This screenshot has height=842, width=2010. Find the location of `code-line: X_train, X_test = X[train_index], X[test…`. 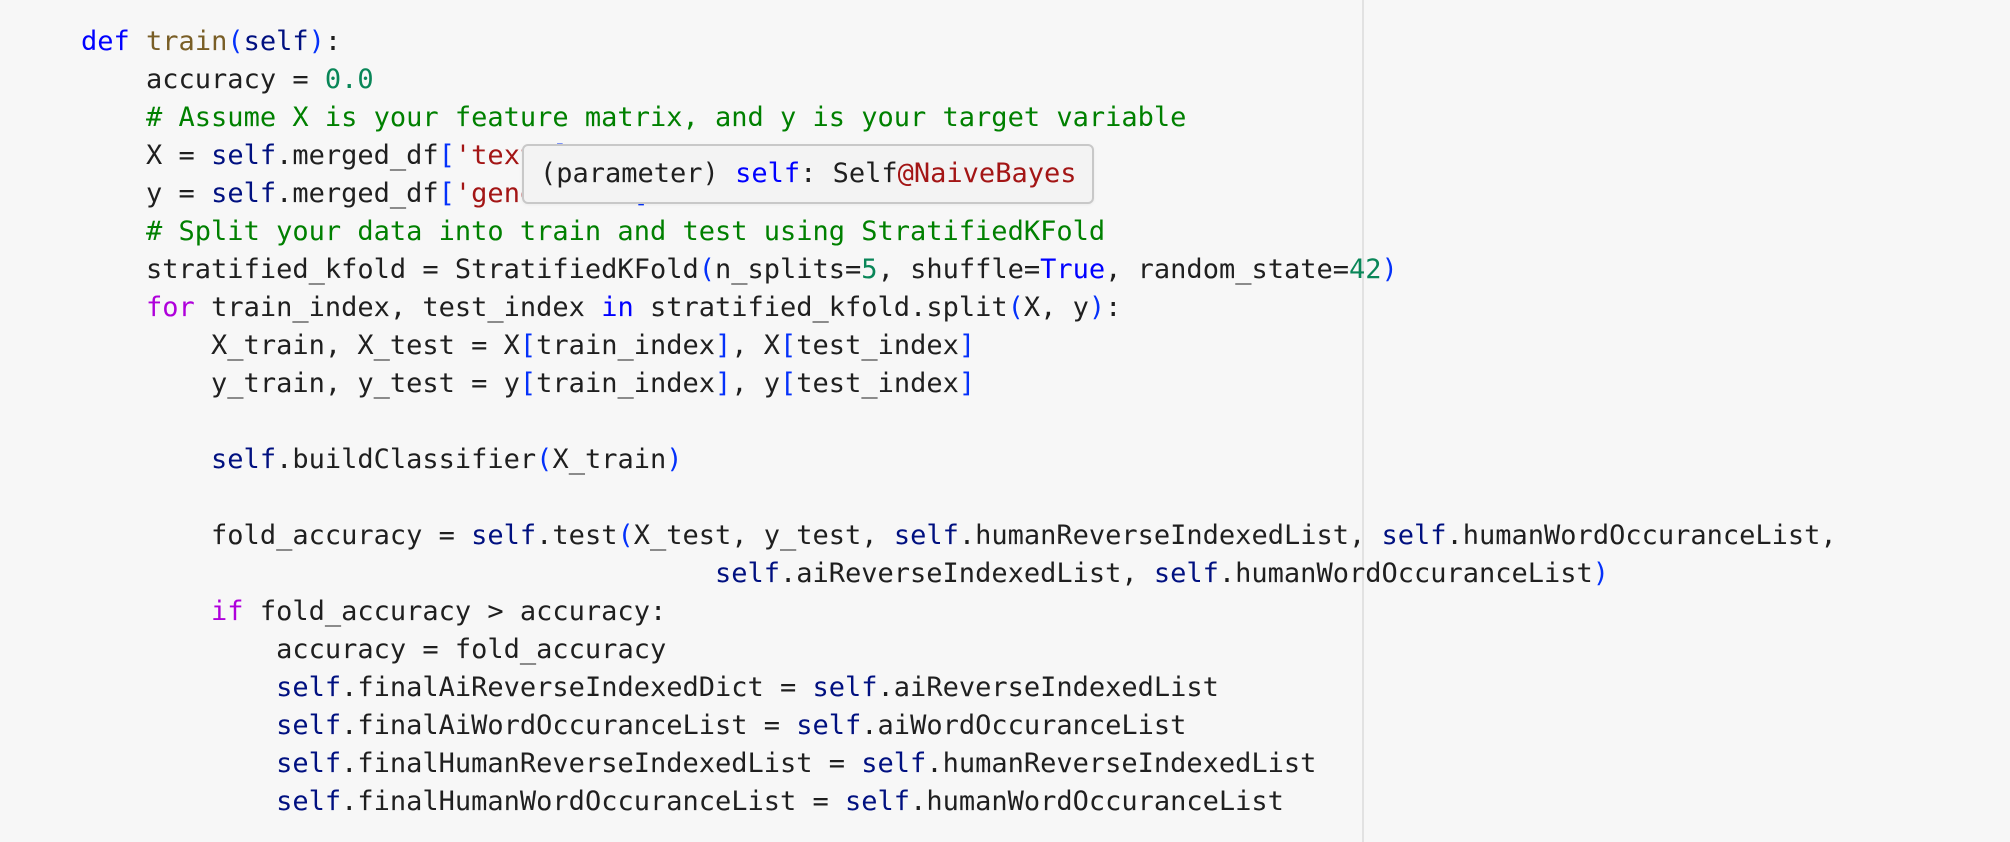

code-line: X_train, X_test = X[train_index], X[test… is located at coordinates (918, 346).